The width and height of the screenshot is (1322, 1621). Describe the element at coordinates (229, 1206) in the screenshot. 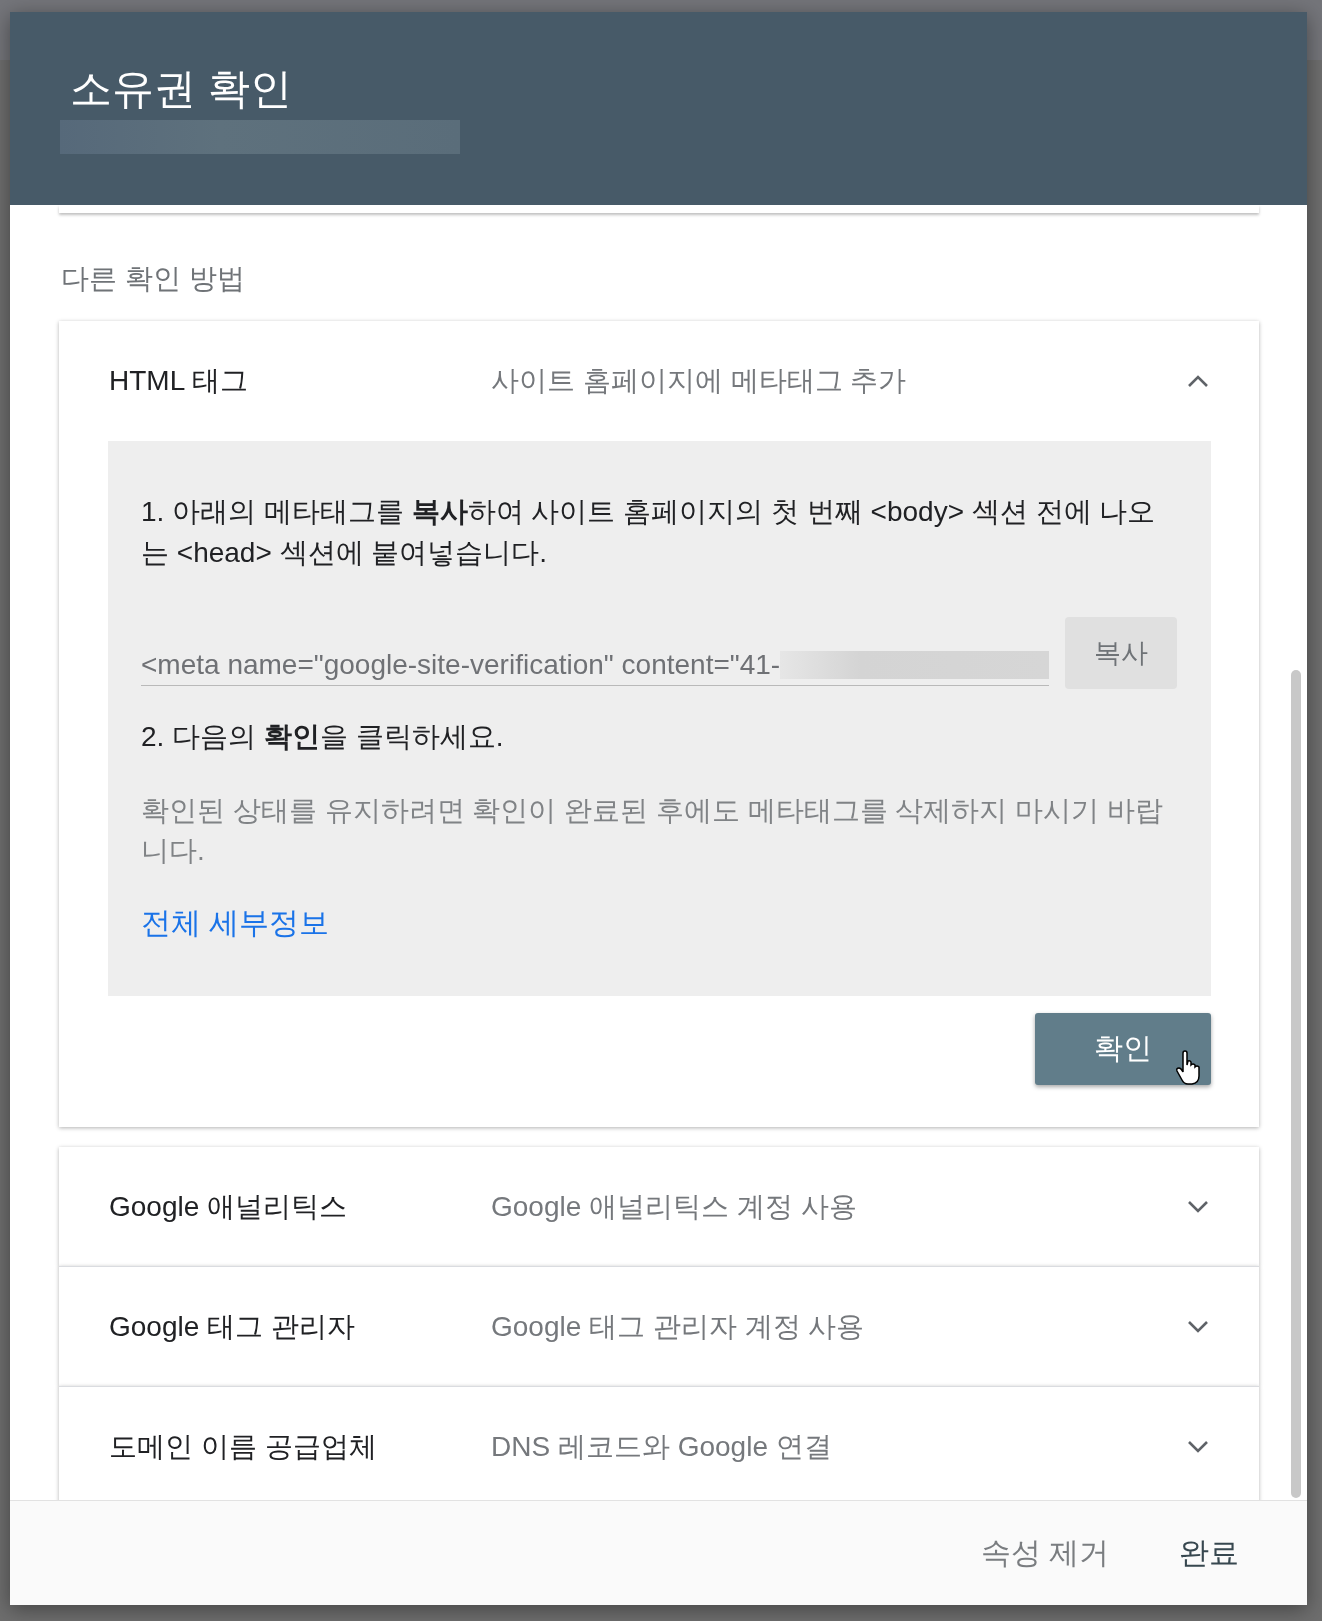

I see `method-title: Google 애널리틱스` at that location.